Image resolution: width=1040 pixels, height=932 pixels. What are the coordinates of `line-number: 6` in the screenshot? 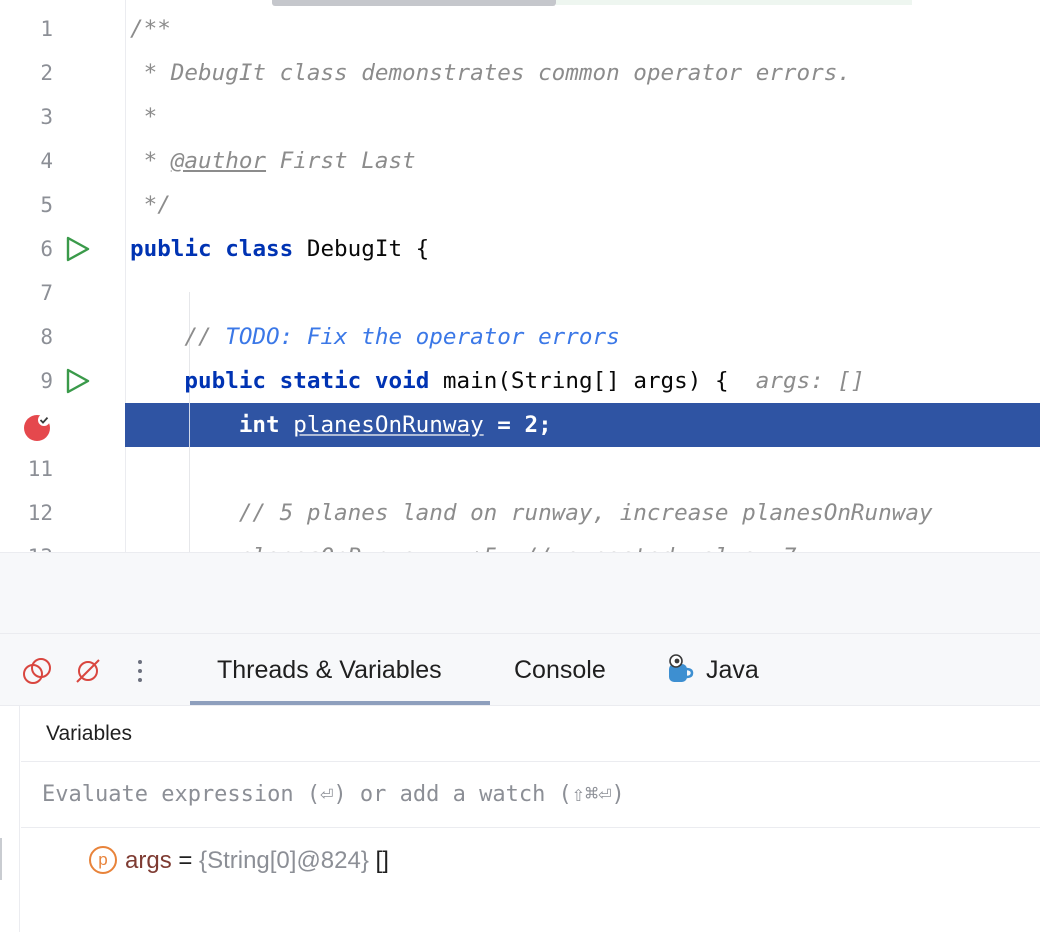 It's located at (46, 249).